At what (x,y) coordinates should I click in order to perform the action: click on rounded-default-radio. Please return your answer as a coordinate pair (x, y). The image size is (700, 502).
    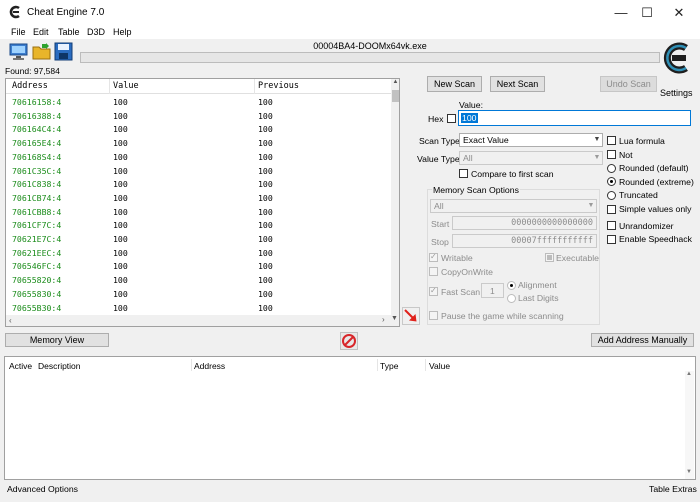
    Looking at the image, I should click on (611, 168).